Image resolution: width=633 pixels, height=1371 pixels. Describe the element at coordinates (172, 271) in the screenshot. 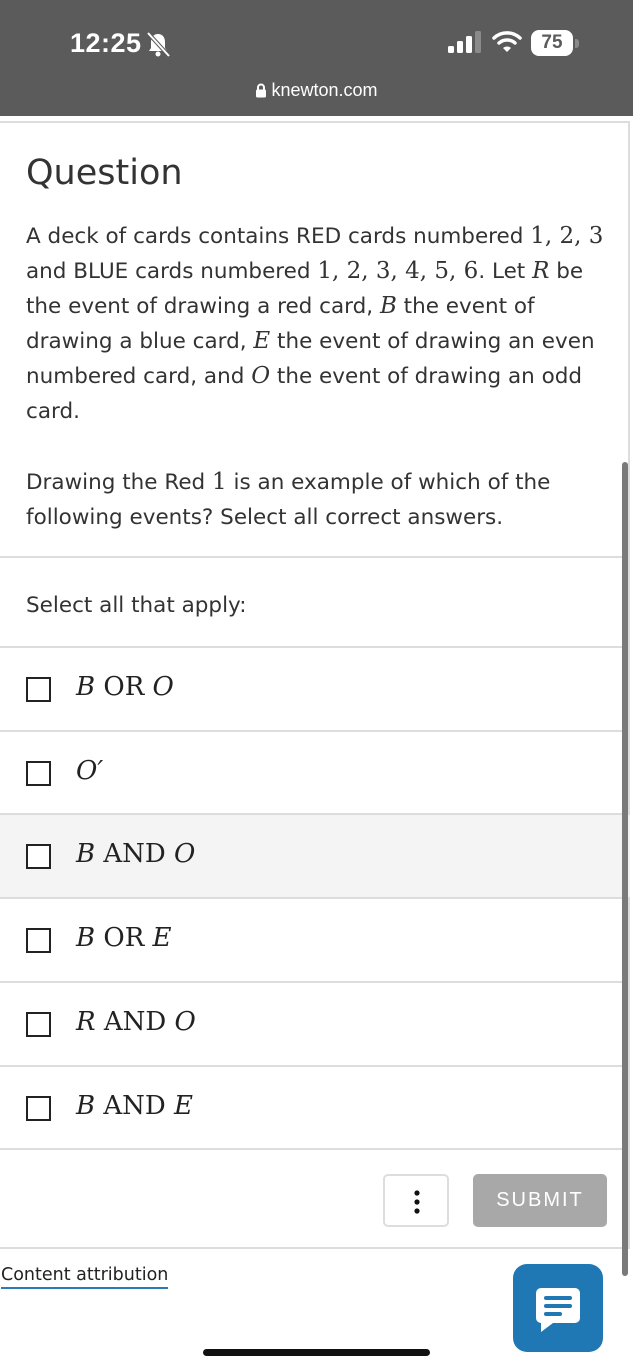

I see `question-text: and BLUE cards numbered` at that location.